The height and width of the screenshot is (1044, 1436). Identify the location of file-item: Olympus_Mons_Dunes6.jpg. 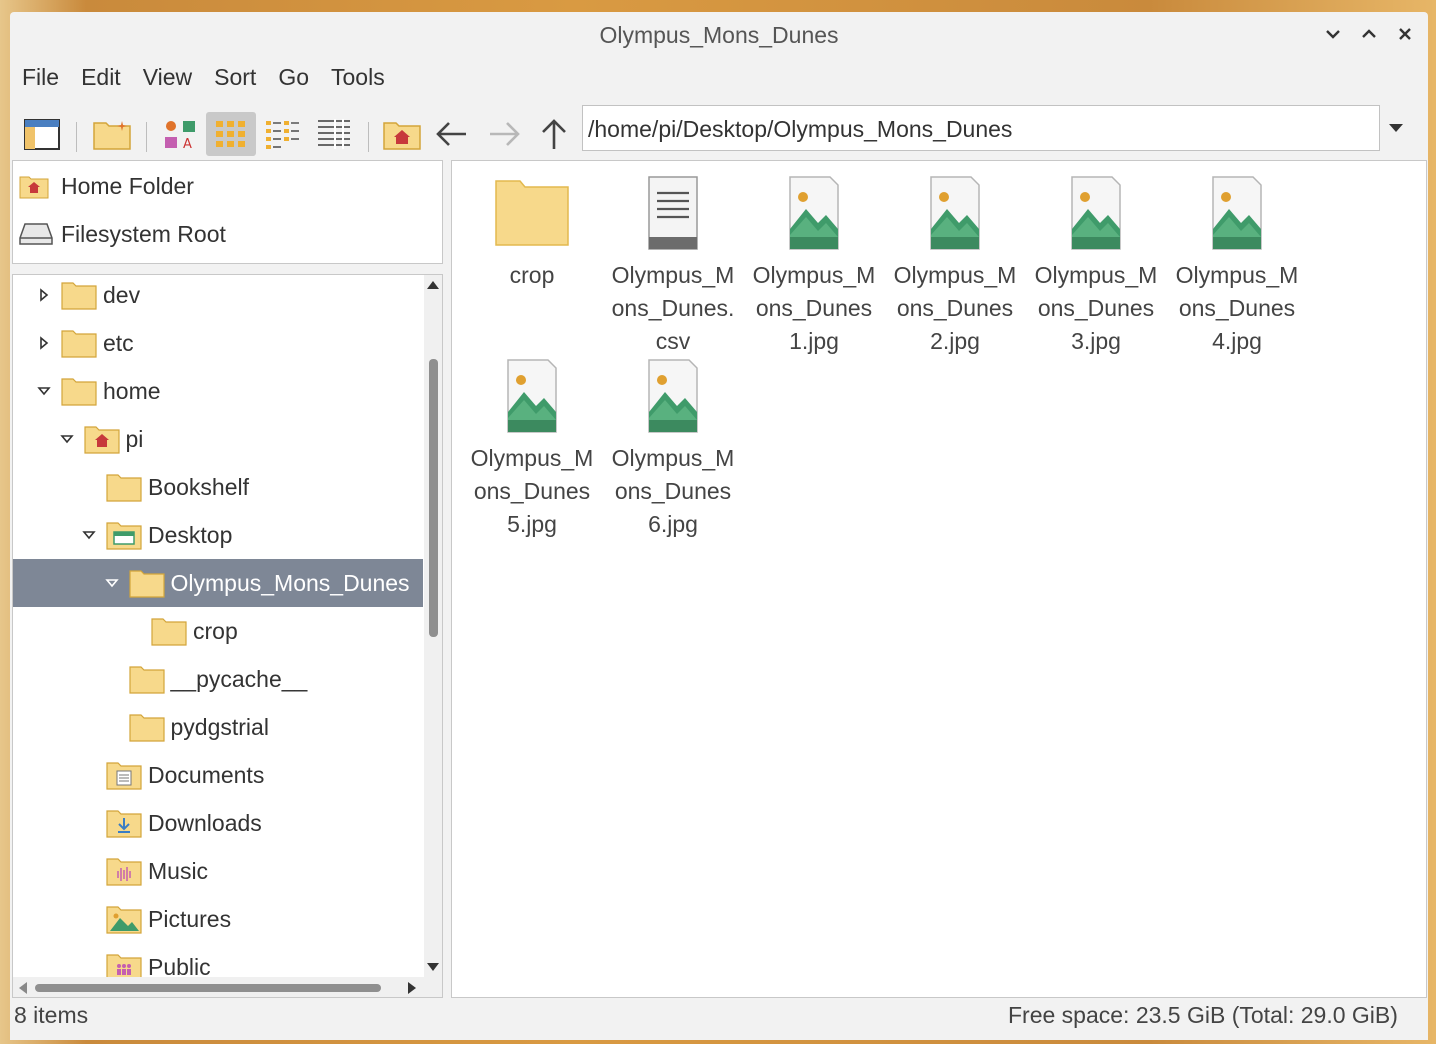
(673, 448).